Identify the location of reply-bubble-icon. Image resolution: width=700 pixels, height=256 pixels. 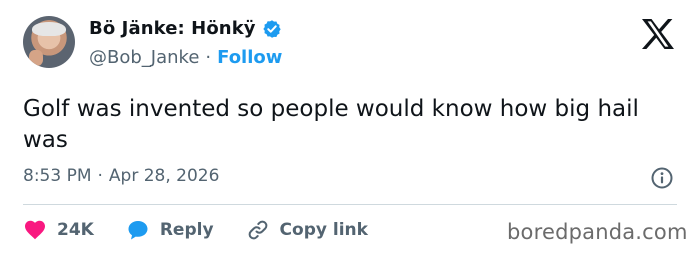
(138, 230).